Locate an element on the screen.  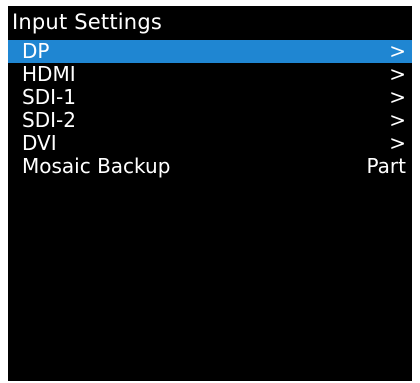
menu-item-label: HDMI is located at coordinates (49, 74).